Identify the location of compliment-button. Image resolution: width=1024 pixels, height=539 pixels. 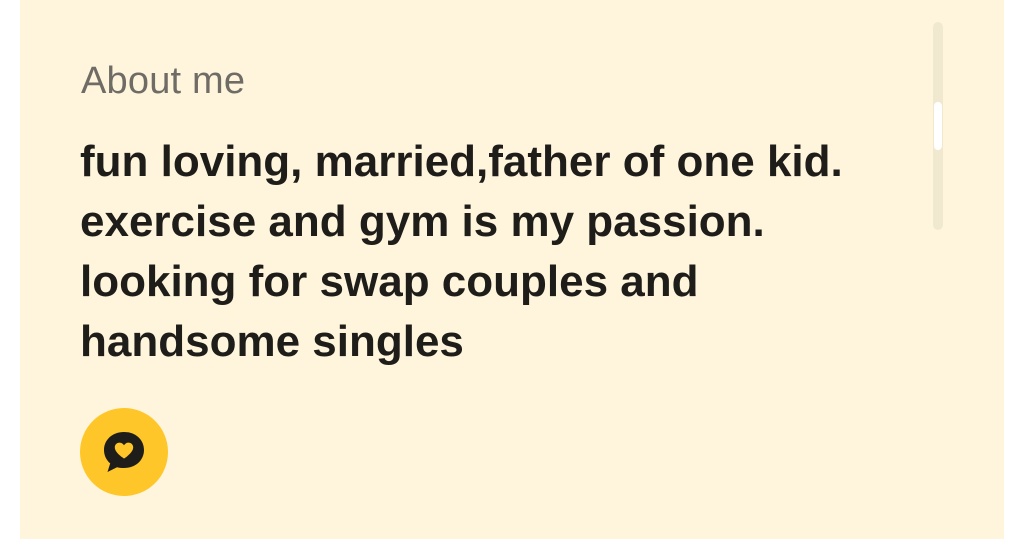
(124, 452).